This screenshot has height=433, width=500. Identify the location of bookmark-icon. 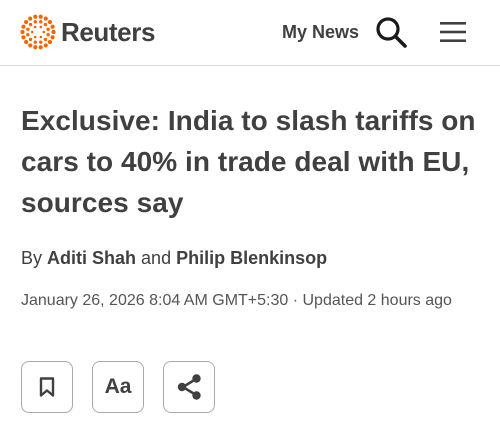
(47, 387).